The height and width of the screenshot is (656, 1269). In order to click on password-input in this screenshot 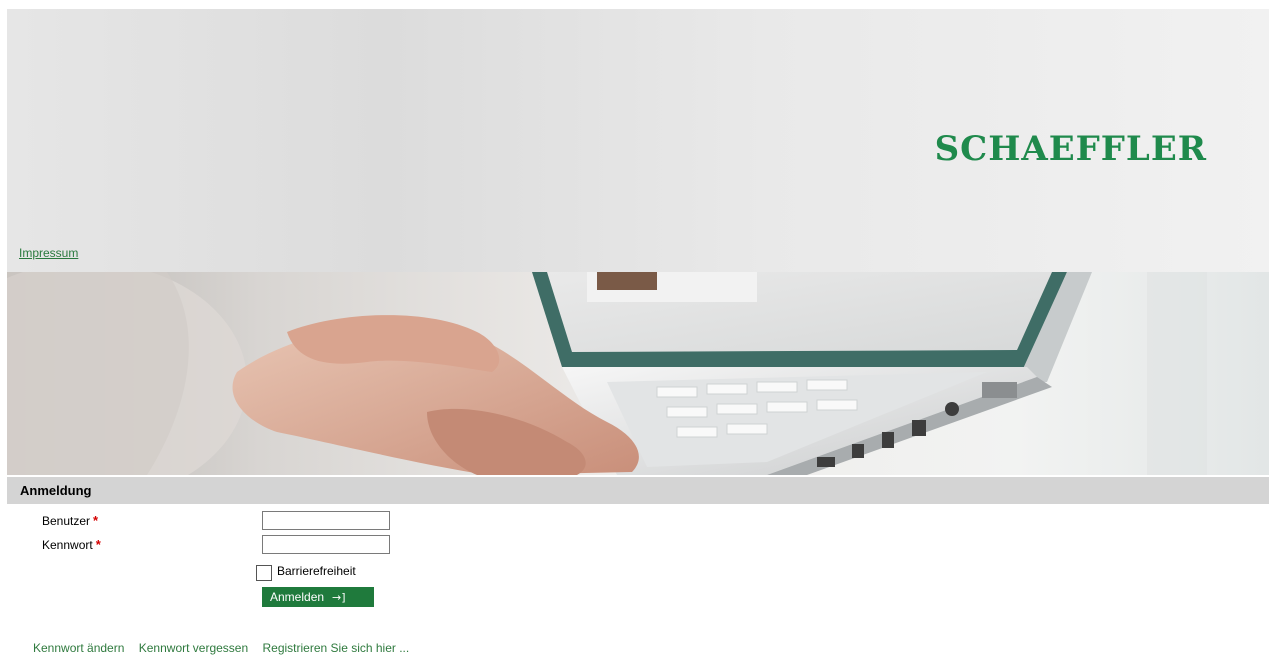, I will do `click(326, 544)`.